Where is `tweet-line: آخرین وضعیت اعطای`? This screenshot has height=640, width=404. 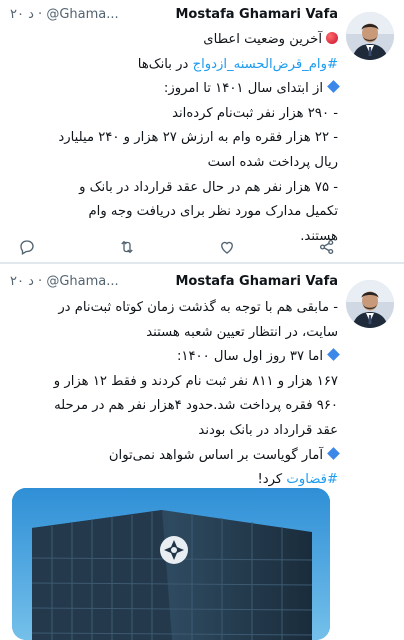
tweet-line: آخرین وضعیت اعطای is located at coordinates (176, 40).